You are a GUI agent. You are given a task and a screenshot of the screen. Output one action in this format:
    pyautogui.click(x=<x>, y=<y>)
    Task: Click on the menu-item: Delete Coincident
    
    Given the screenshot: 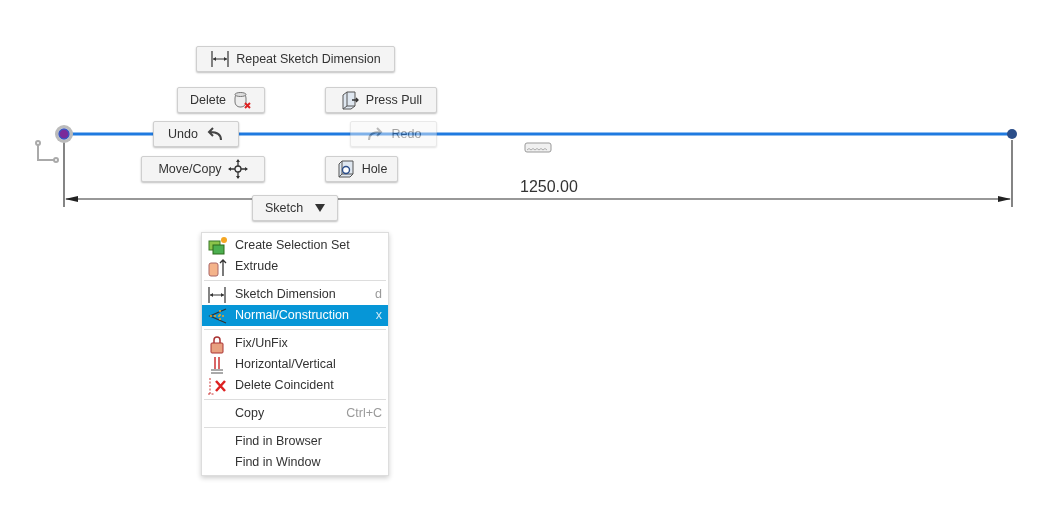 What is the action you would take?
    pyautogui.click(x=295, y=385)
    